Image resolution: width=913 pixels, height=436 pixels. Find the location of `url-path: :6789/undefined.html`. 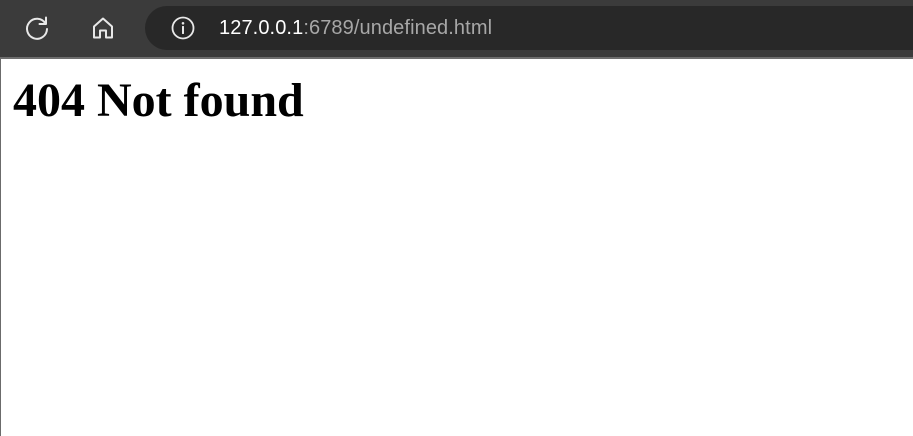

url-path: :6789/undefined.html is located at coordinates (398, 28).